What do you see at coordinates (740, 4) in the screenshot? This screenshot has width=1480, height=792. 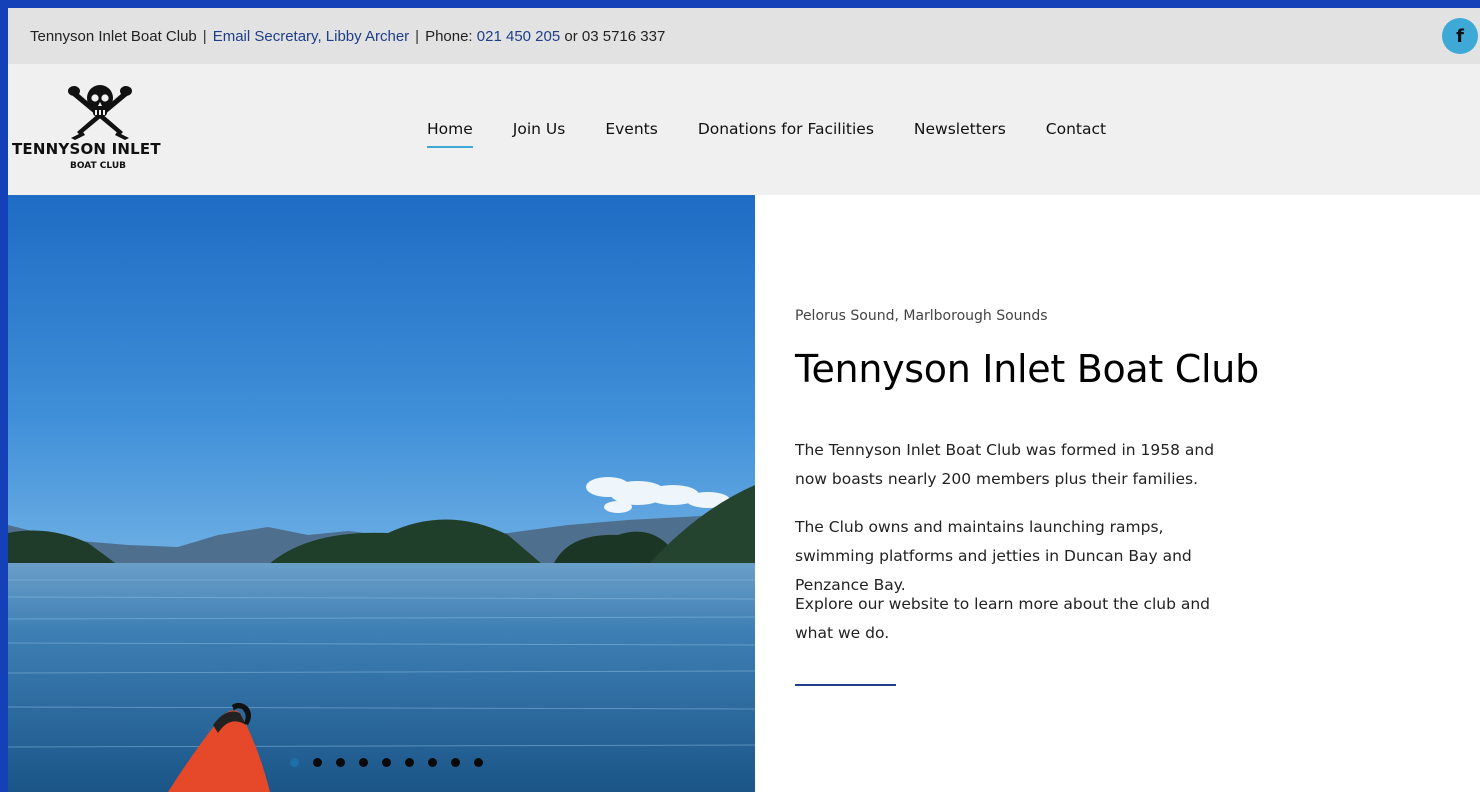 I see `frame-border-top` at bounding box center [740, 4].